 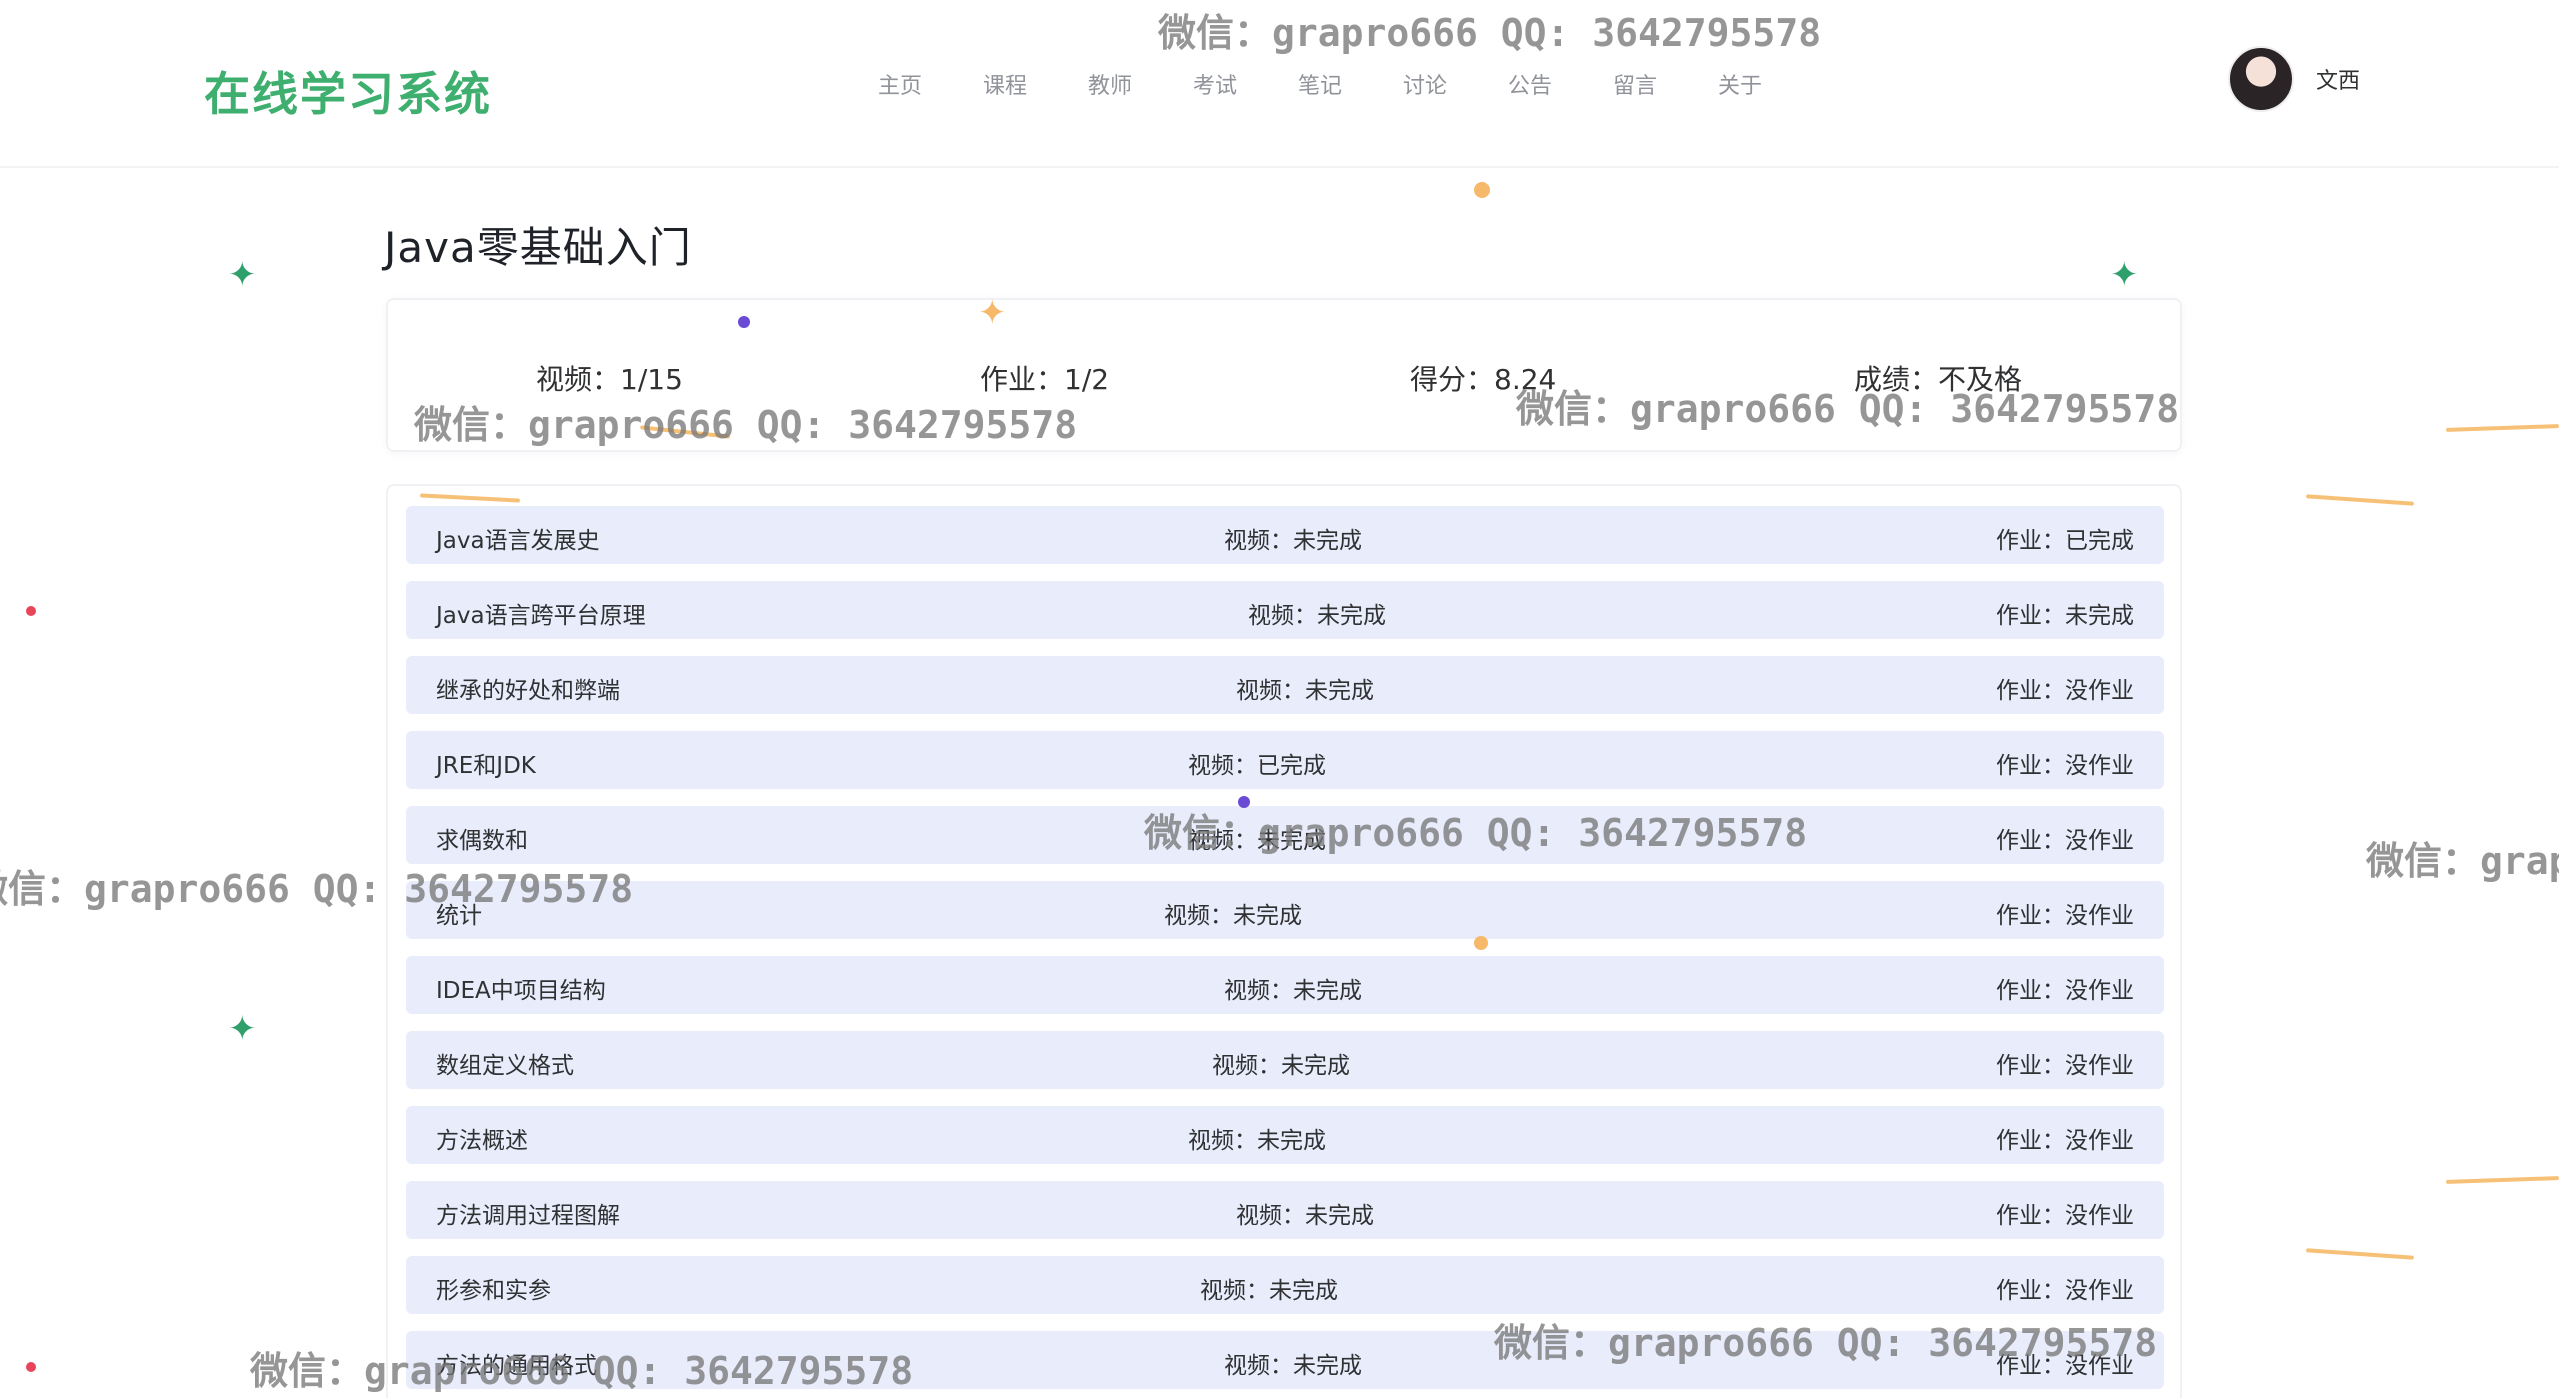 I want to click on nav-item-about: 关于, so click(x=1770, y=84).